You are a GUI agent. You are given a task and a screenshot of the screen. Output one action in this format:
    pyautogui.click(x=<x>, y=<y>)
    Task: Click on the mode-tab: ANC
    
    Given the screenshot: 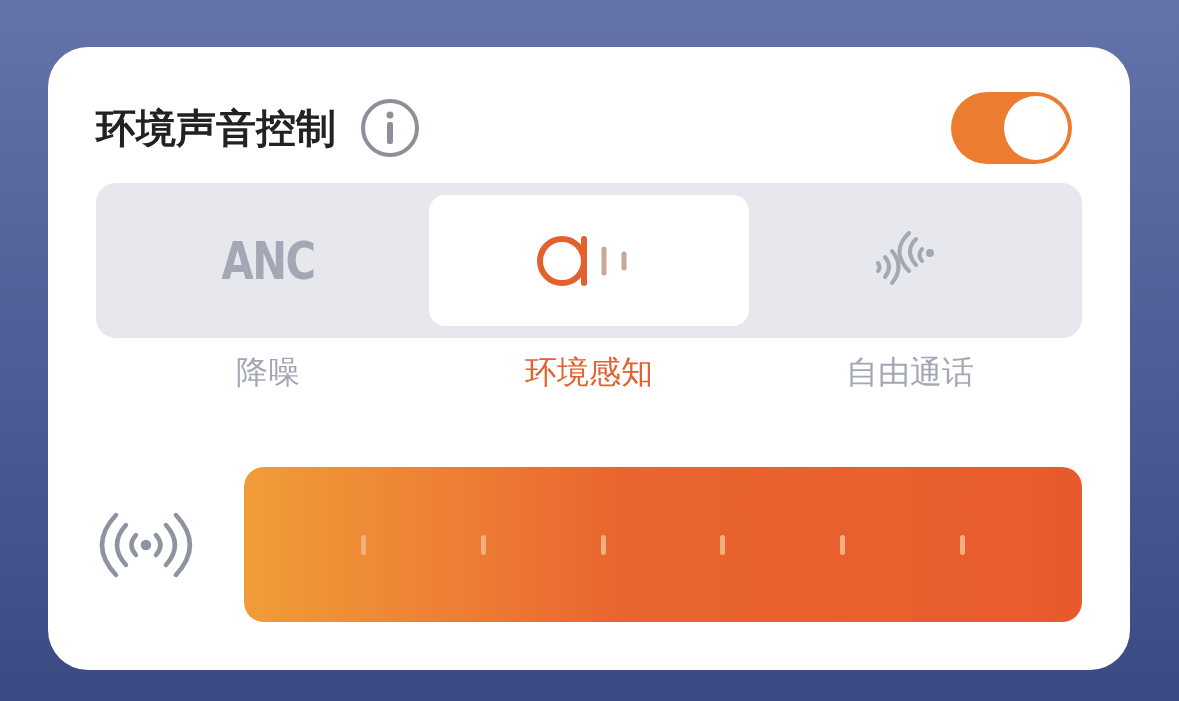 What is the action you would take?
    pyautogui.click(x=268, y=260)
    